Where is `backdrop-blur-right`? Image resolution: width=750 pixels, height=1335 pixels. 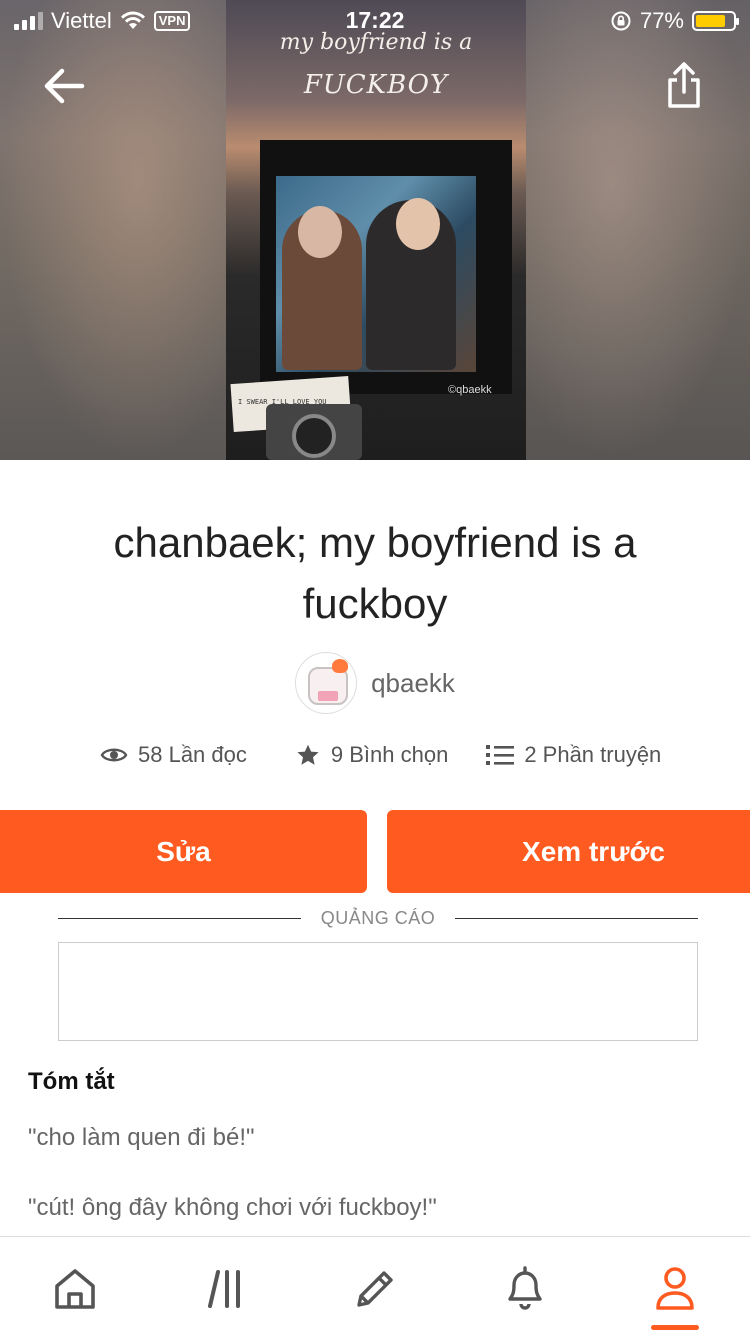 backdrop-blur-right is located at coordinates (635, 230).